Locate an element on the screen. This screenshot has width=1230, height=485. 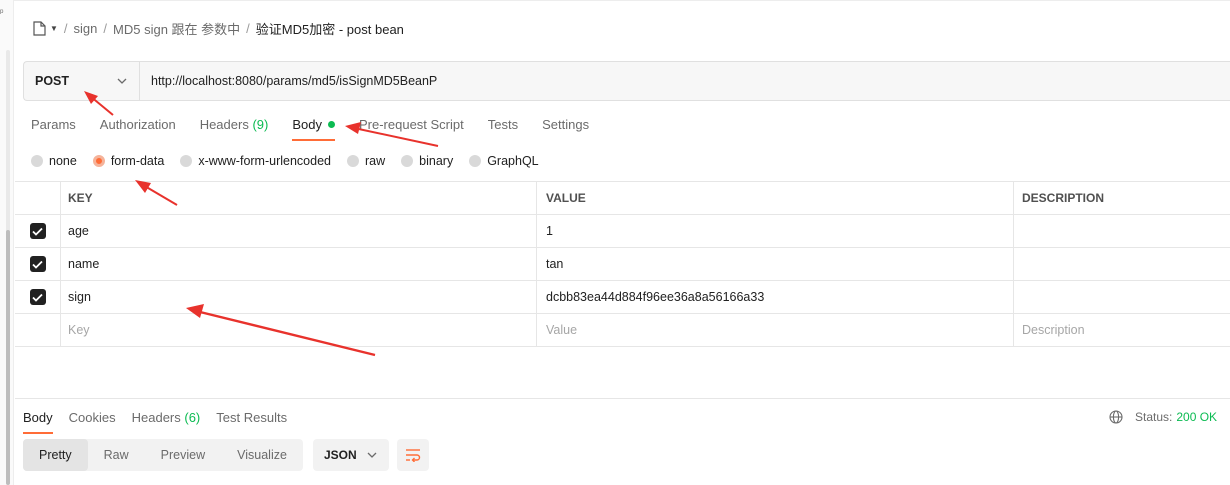
body-type-form-data: form-data is located at coordinates (128, 161).